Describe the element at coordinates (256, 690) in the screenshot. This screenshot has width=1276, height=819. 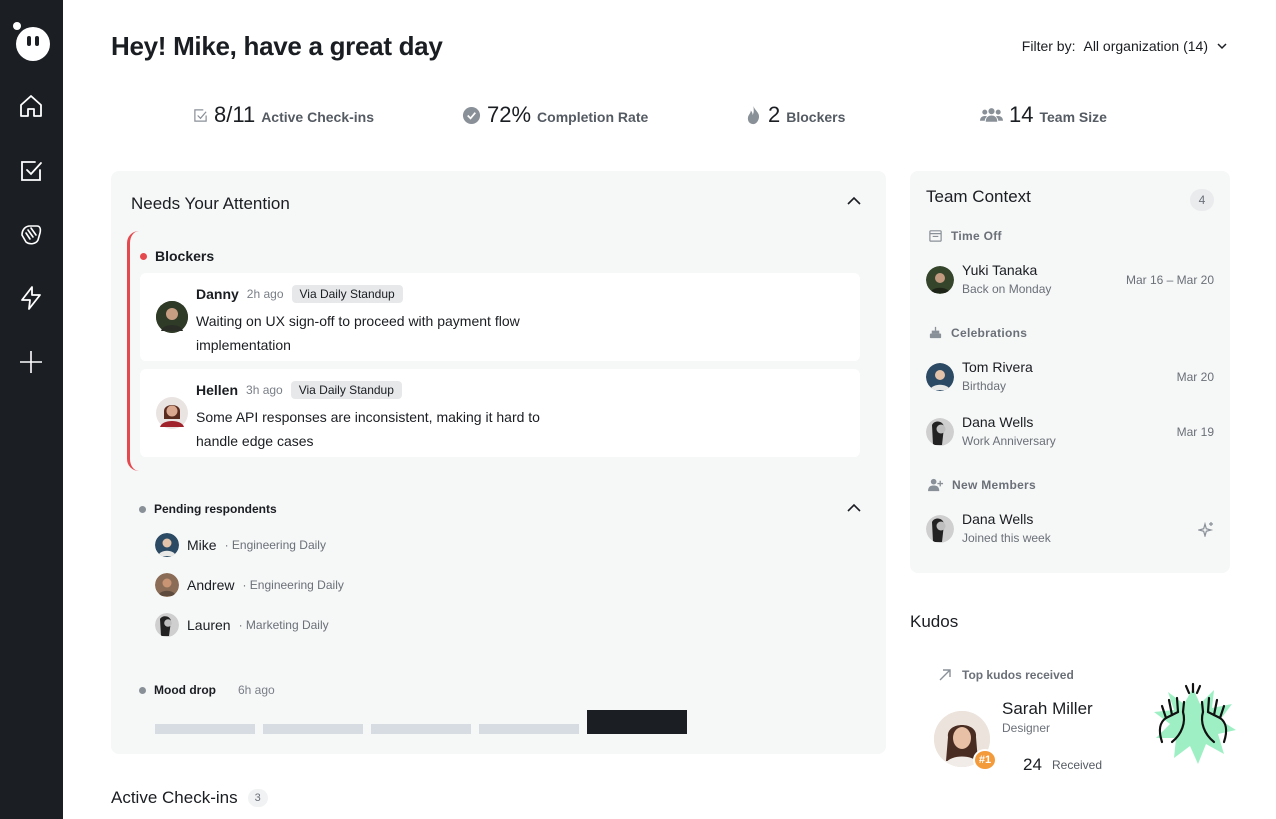
I see `mood-time: 6h ago` at that location.